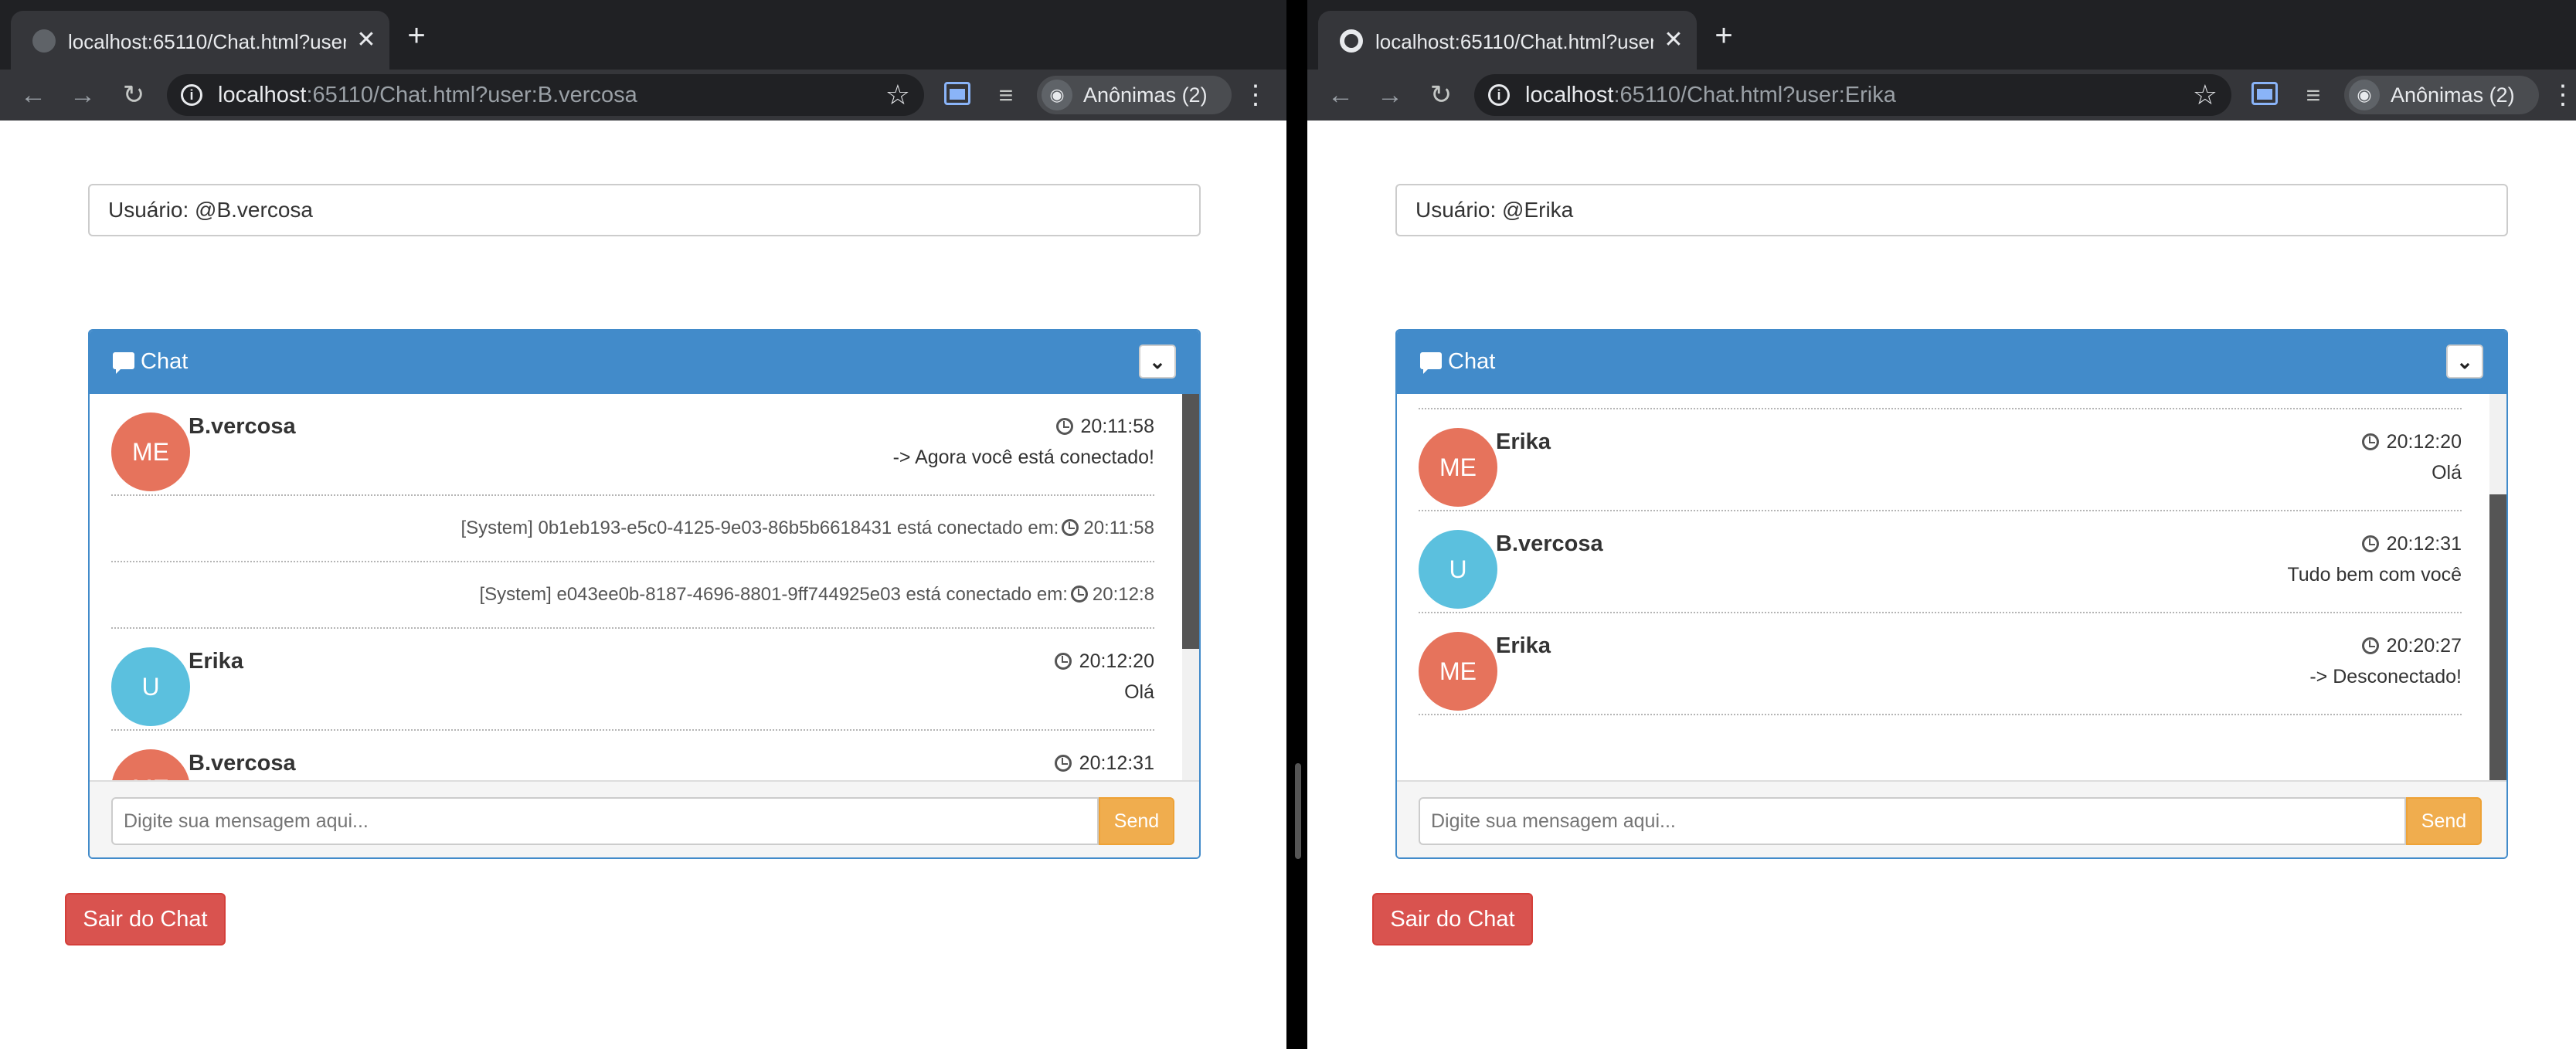  Describe the element at coordinates (1514, 42) in the screenshot. I see `tab-title: localhost:65110/Chat.html?user:Erika` at that location.